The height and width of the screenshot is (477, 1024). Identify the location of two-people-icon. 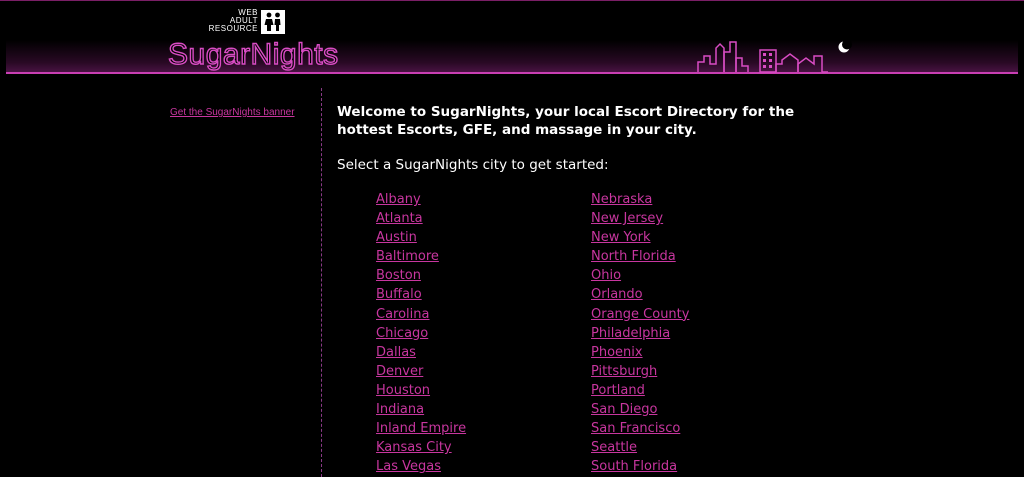
(273, 22).